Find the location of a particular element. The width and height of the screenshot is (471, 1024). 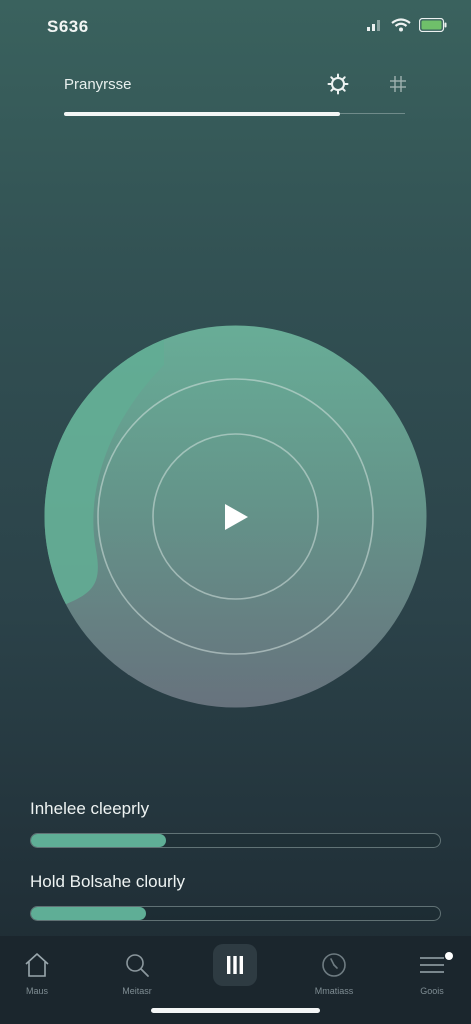

battery-icon is located at coordinates (433, 25).